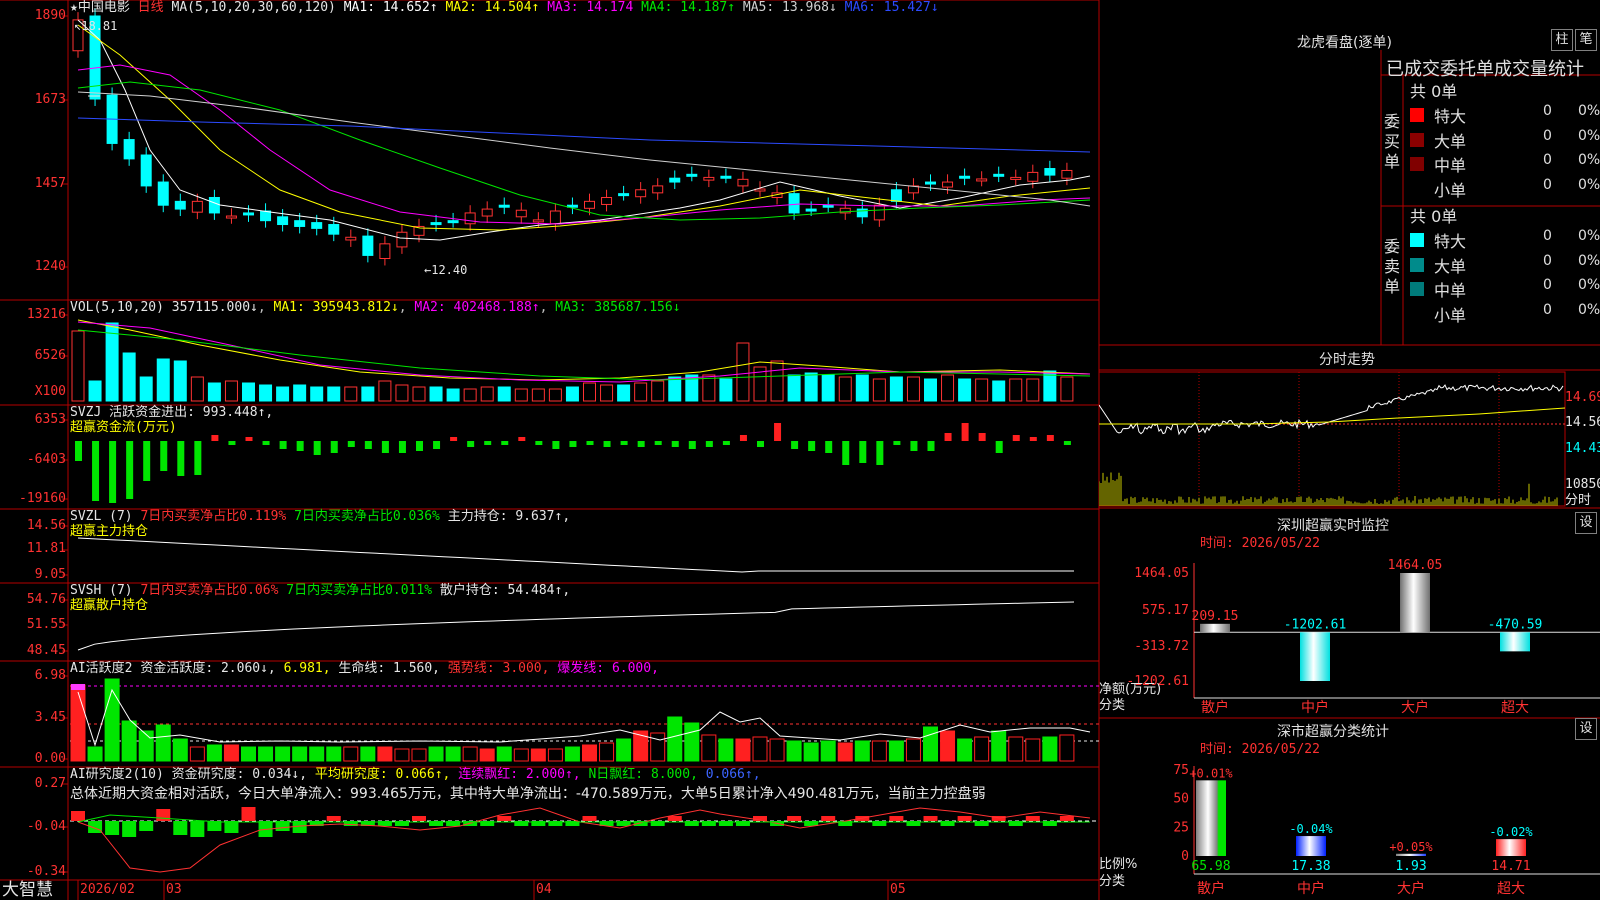 This screenshot has height=900, width=1600. What do you see at coordinates (509, 516) in the screenshot?
I see `svzl-text3: 主力持仓: 9.637↑,` at bounding box center [509, 516].